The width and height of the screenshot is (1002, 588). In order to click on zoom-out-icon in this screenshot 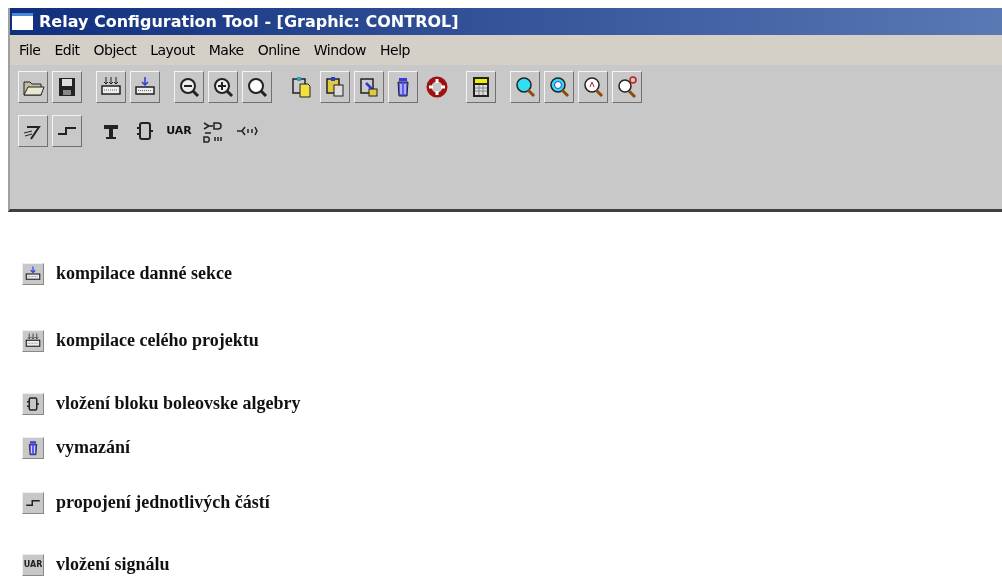, I will do `click(189, 87)`.